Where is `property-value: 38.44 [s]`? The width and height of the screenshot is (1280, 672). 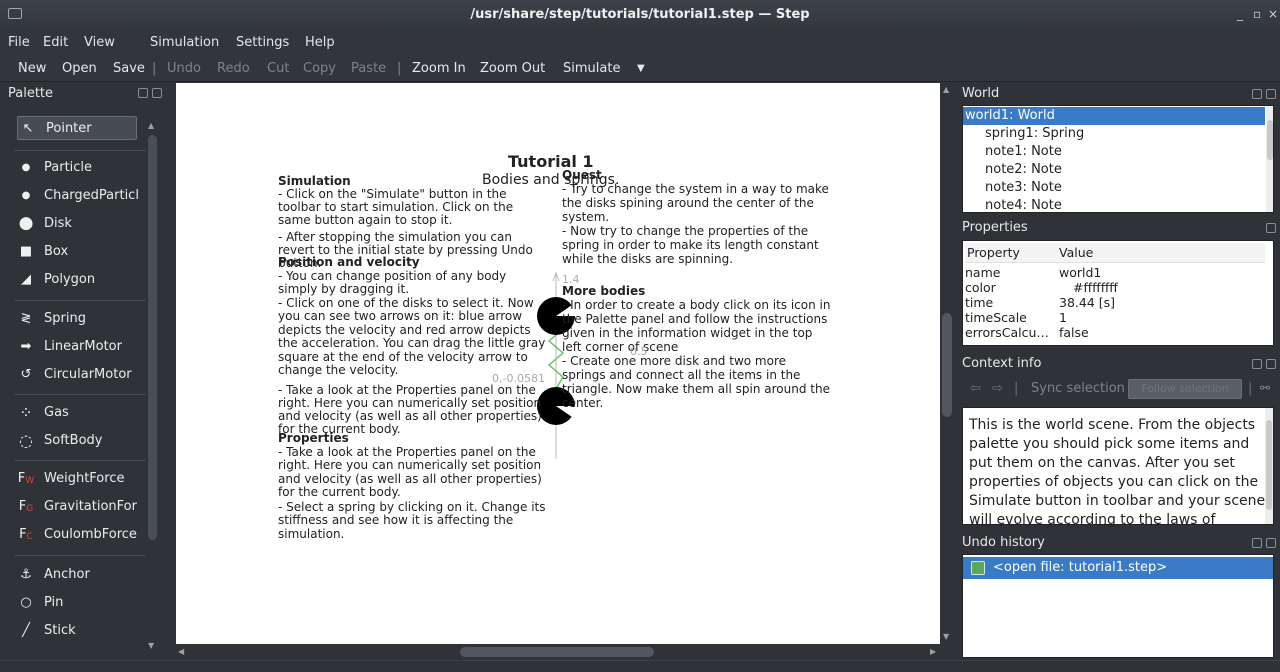 property-value: 38.44 [s] is located at coordinates (1087, 303).